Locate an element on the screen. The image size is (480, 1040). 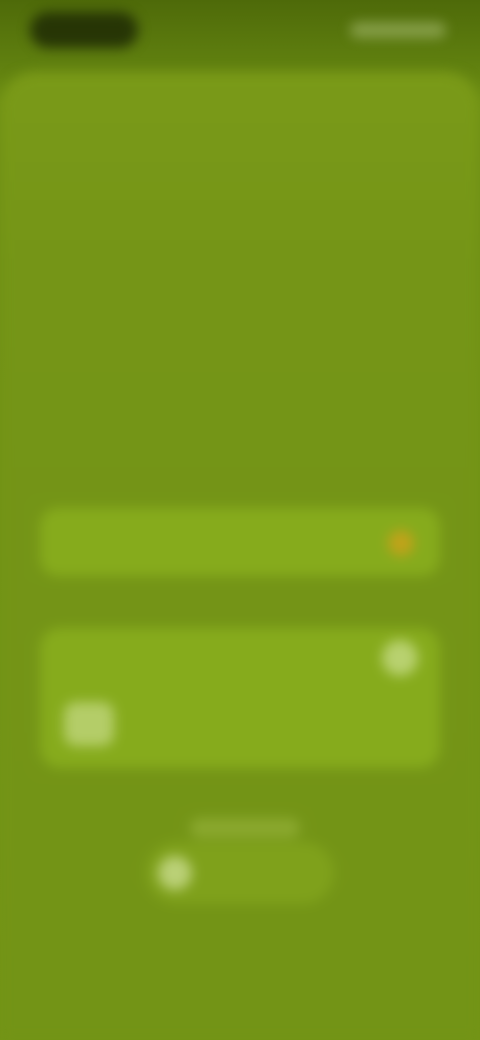
status-time-pill is located at coordinates (84, 30).